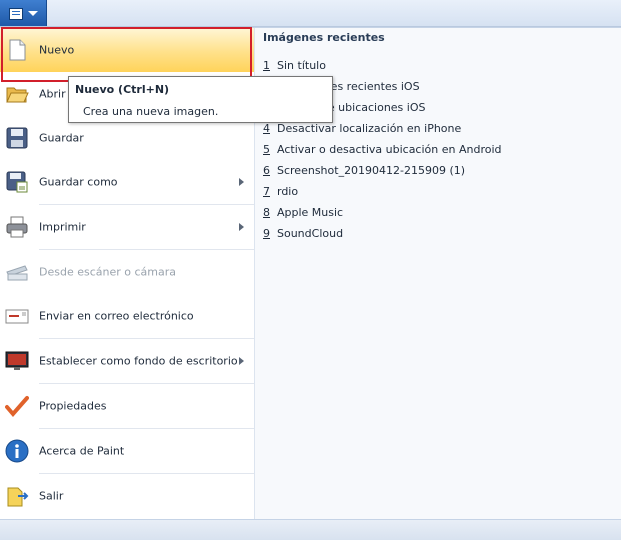  I want to click on email-icon, so click(17, 316).